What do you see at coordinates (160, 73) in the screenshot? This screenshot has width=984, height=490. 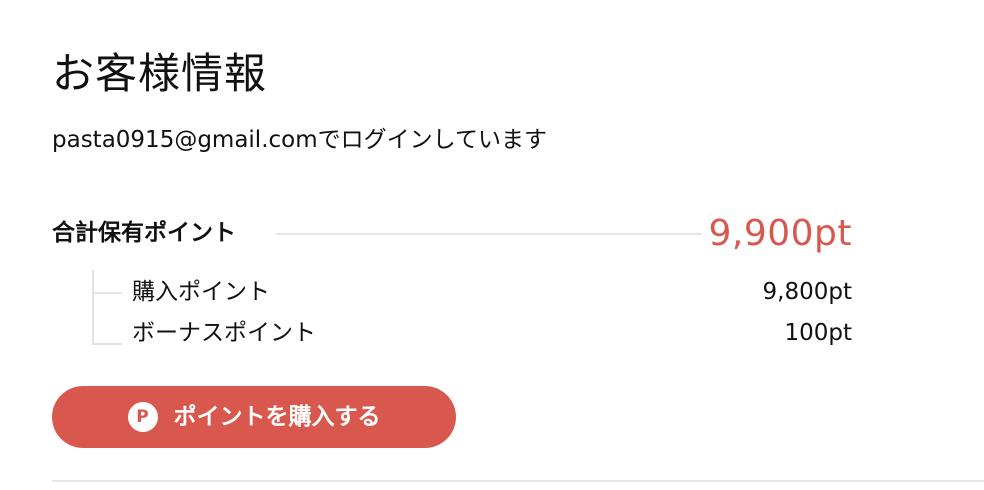 I see `page-title: お客様情報` at bounding box center [160, 73].